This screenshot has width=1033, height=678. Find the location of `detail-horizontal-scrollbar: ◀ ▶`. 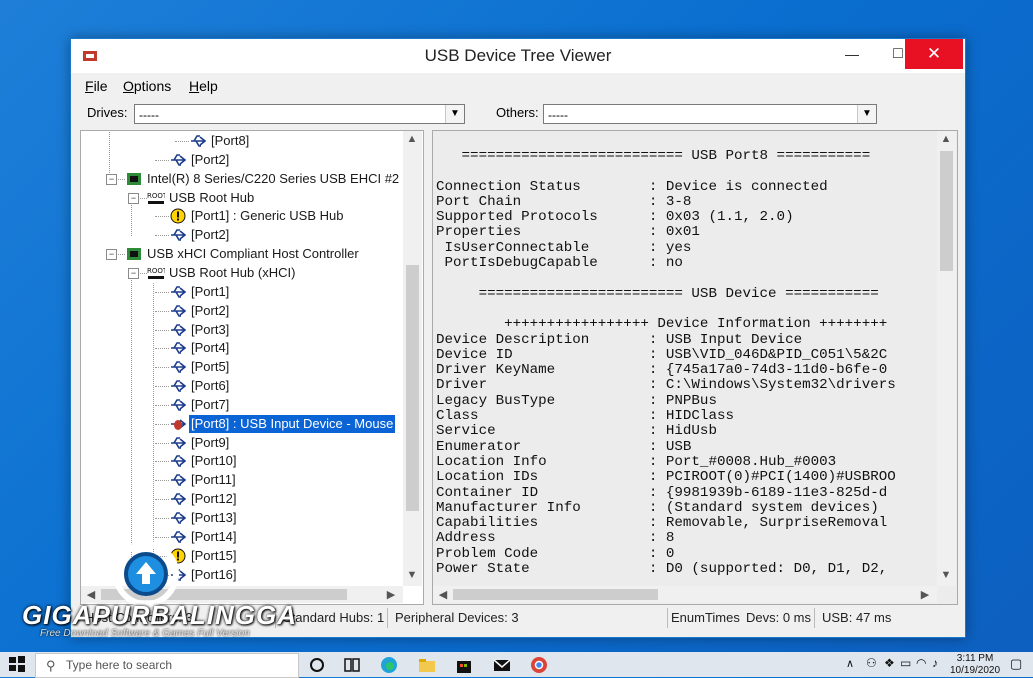

detail-horizontal-scrollbar: ◀ ▶ is located at coordinates (685, 594).